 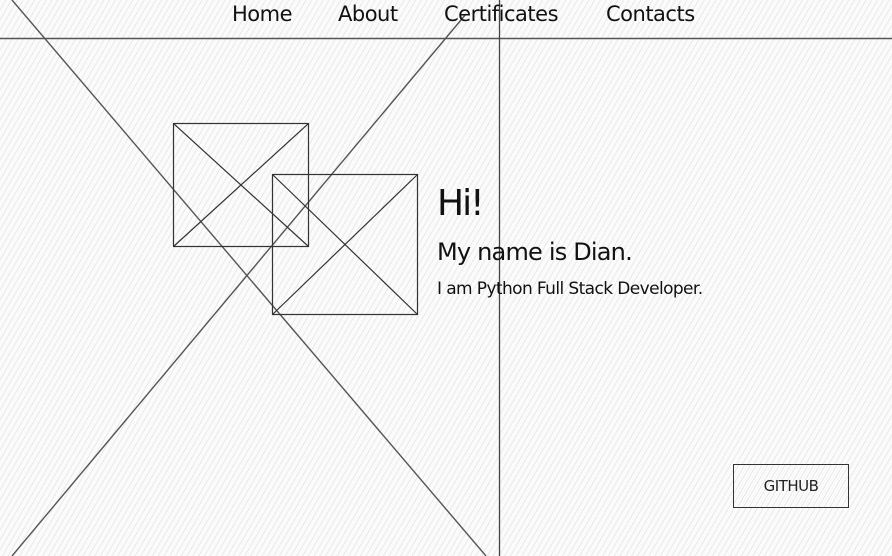 What do you see at coordinates (460, 203) in the screenshot?
I see `hero-greeting: Hi!` at bounding box center [460, 203].